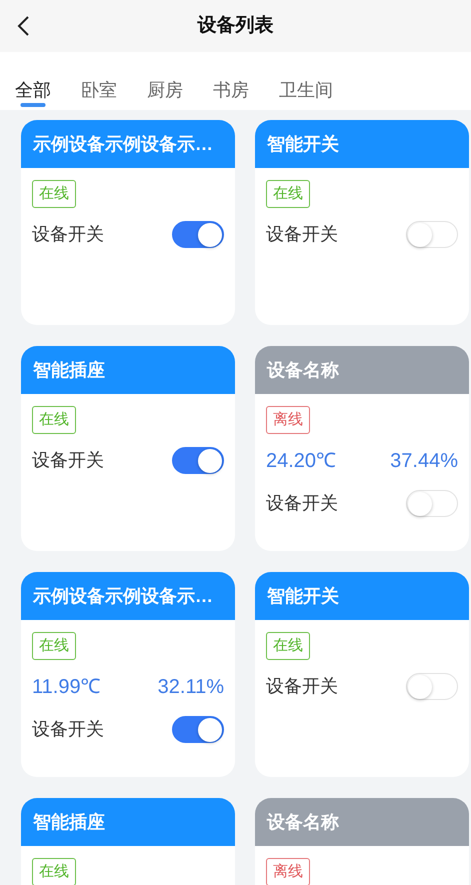 This screenshot has width=471, height=885. Describe the element at coordinates (128, 674) in the screenshot. I see `device-card: 示例设备示例设备示… 在线 11.99℃ 32.11% 设备开关` at that location.